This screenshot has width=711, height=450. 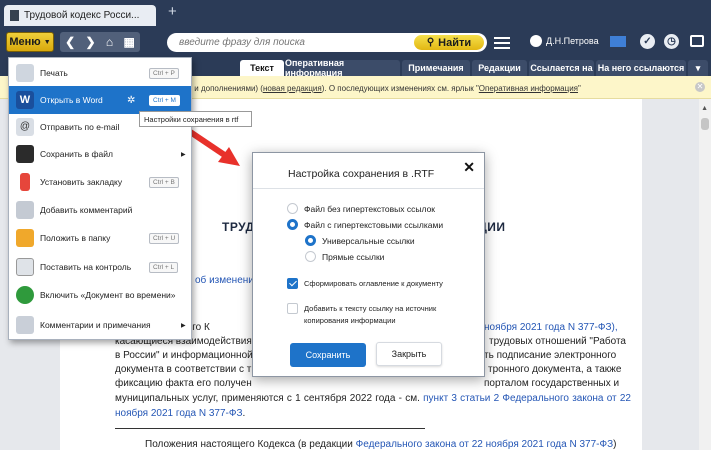 I want to click on folder-icon, so click(x=25, y=238).